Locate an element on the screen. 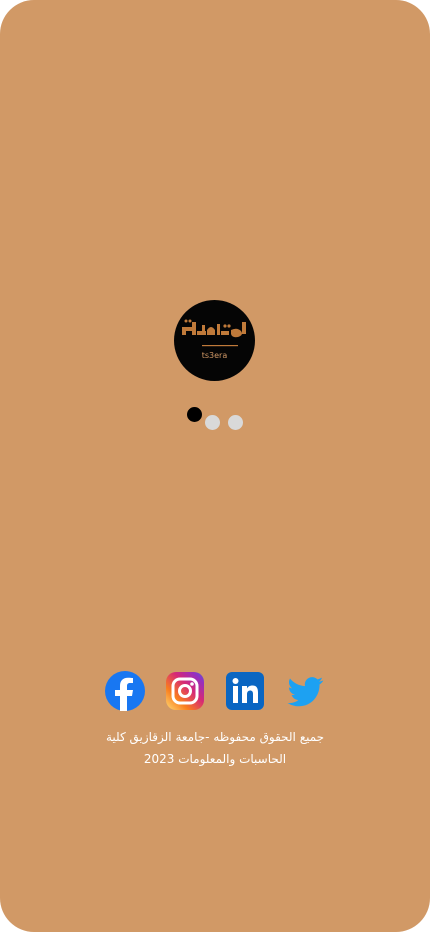 The width and height of the screenshot is (430, 932). copyright-line-1: جميع الحقوق محفوظه -جامعة الزقازيق كلية is located at coordinates (215, 737).